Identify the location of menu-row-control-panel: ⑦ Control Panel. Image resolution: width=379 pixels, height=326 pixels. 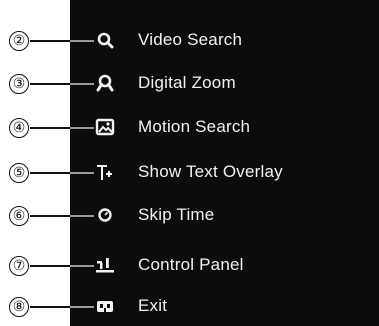
(189, 268).